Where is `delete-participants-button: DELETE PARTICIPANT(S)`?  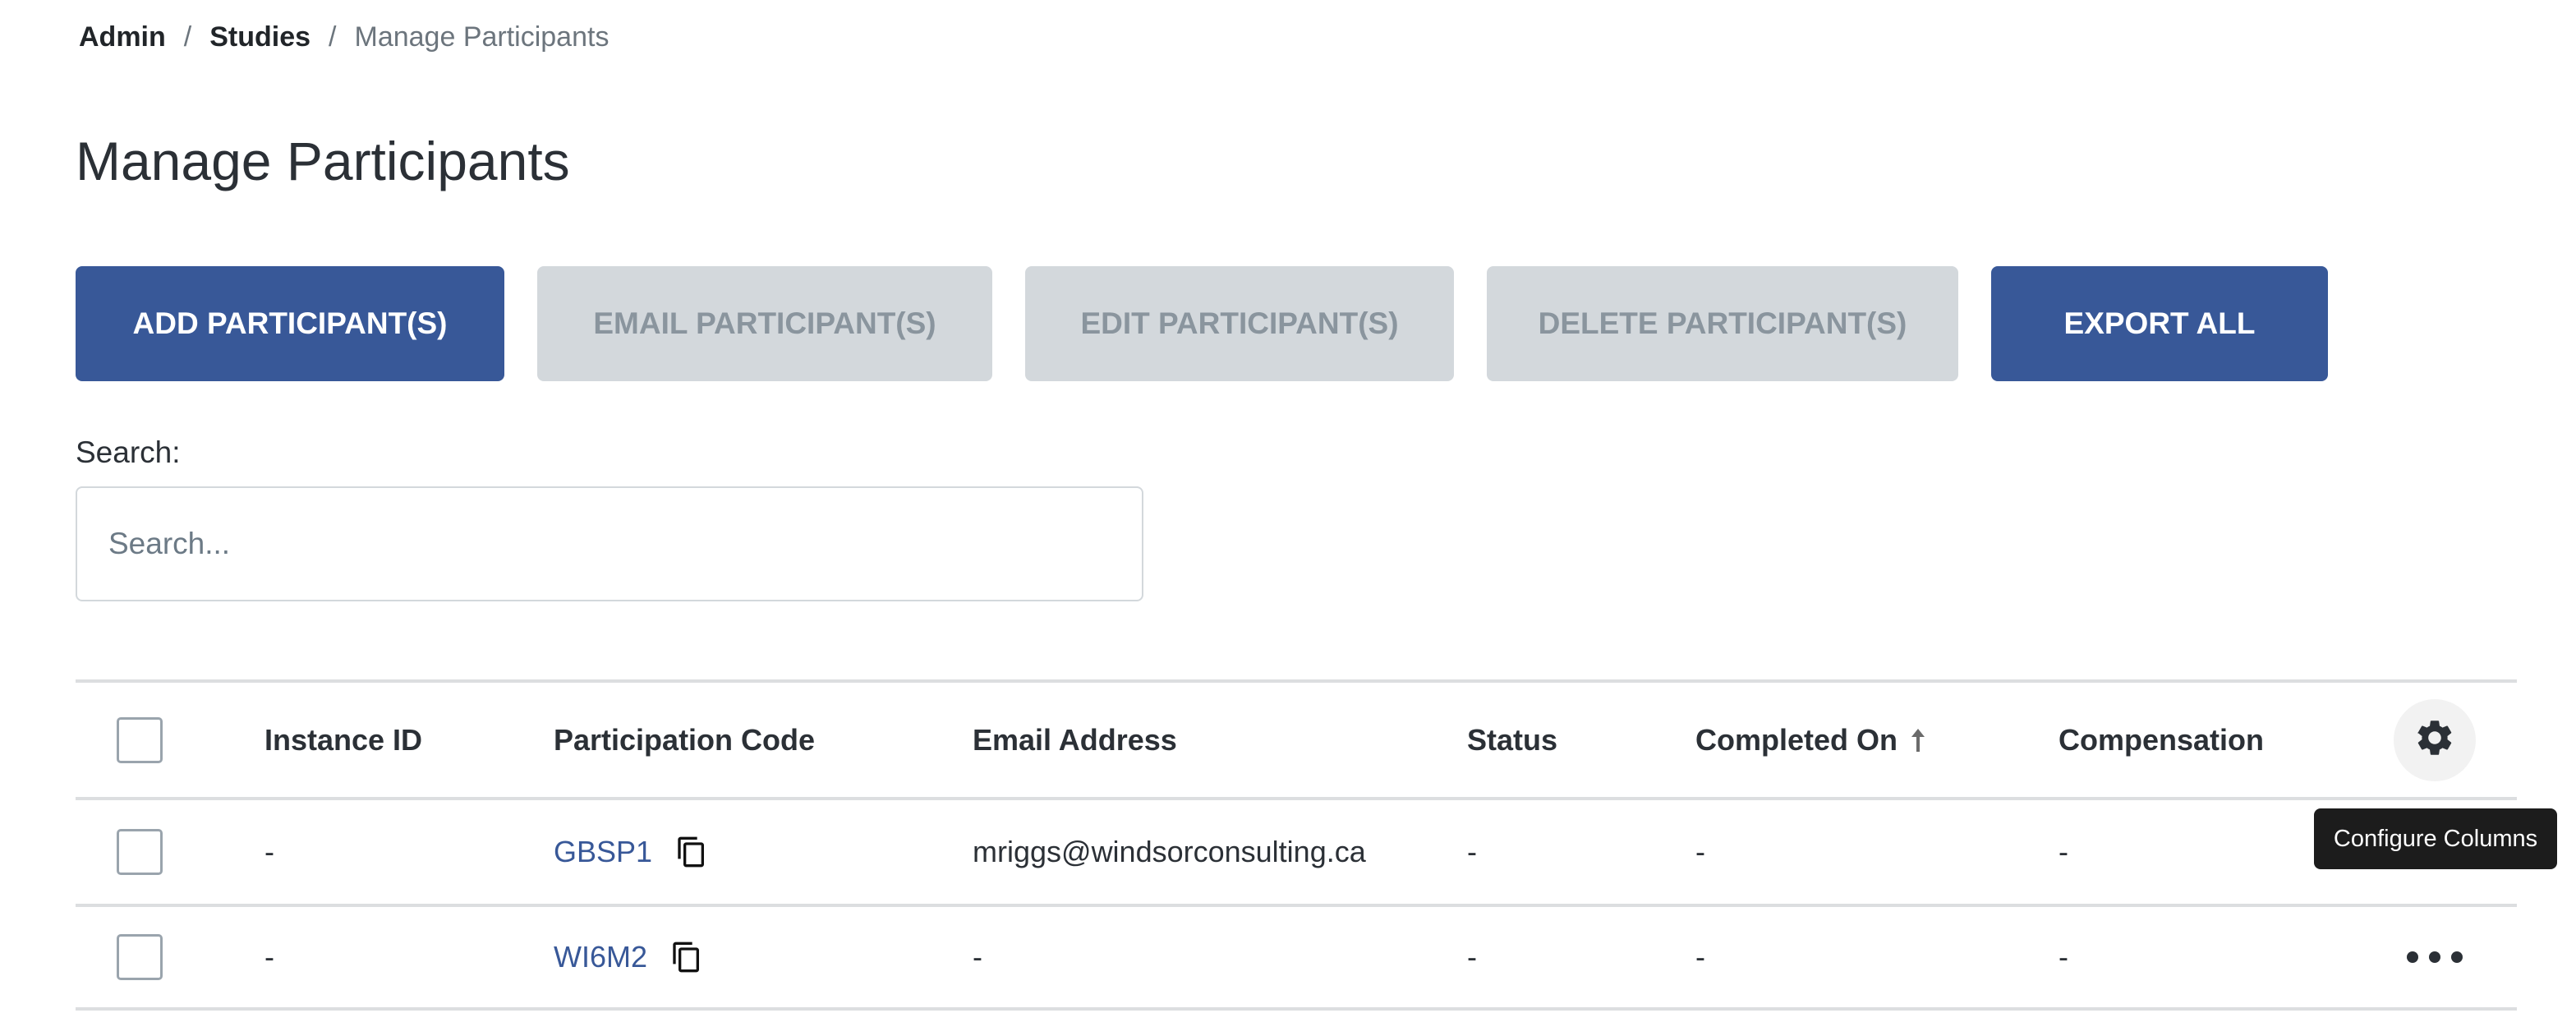
delete-participants-button: DELETE PARTICIPANT(S) is located at coordinates (1722, 323).